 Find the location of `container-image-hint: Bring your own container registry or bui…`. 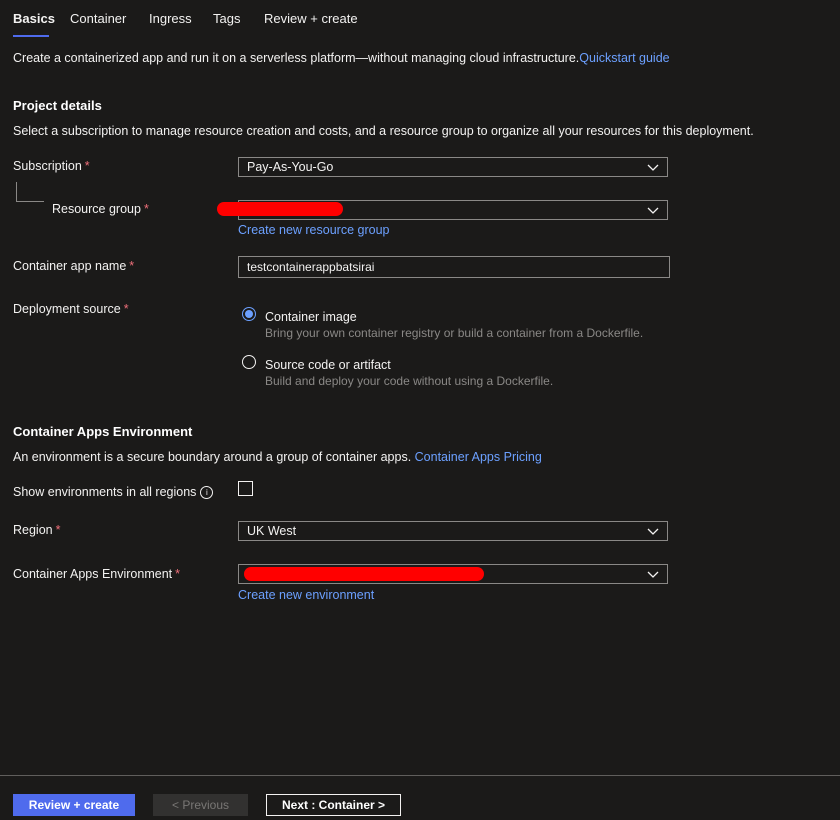

container-image-hint: Bring your own container registry or bui… is located at coordinates (454, 333).